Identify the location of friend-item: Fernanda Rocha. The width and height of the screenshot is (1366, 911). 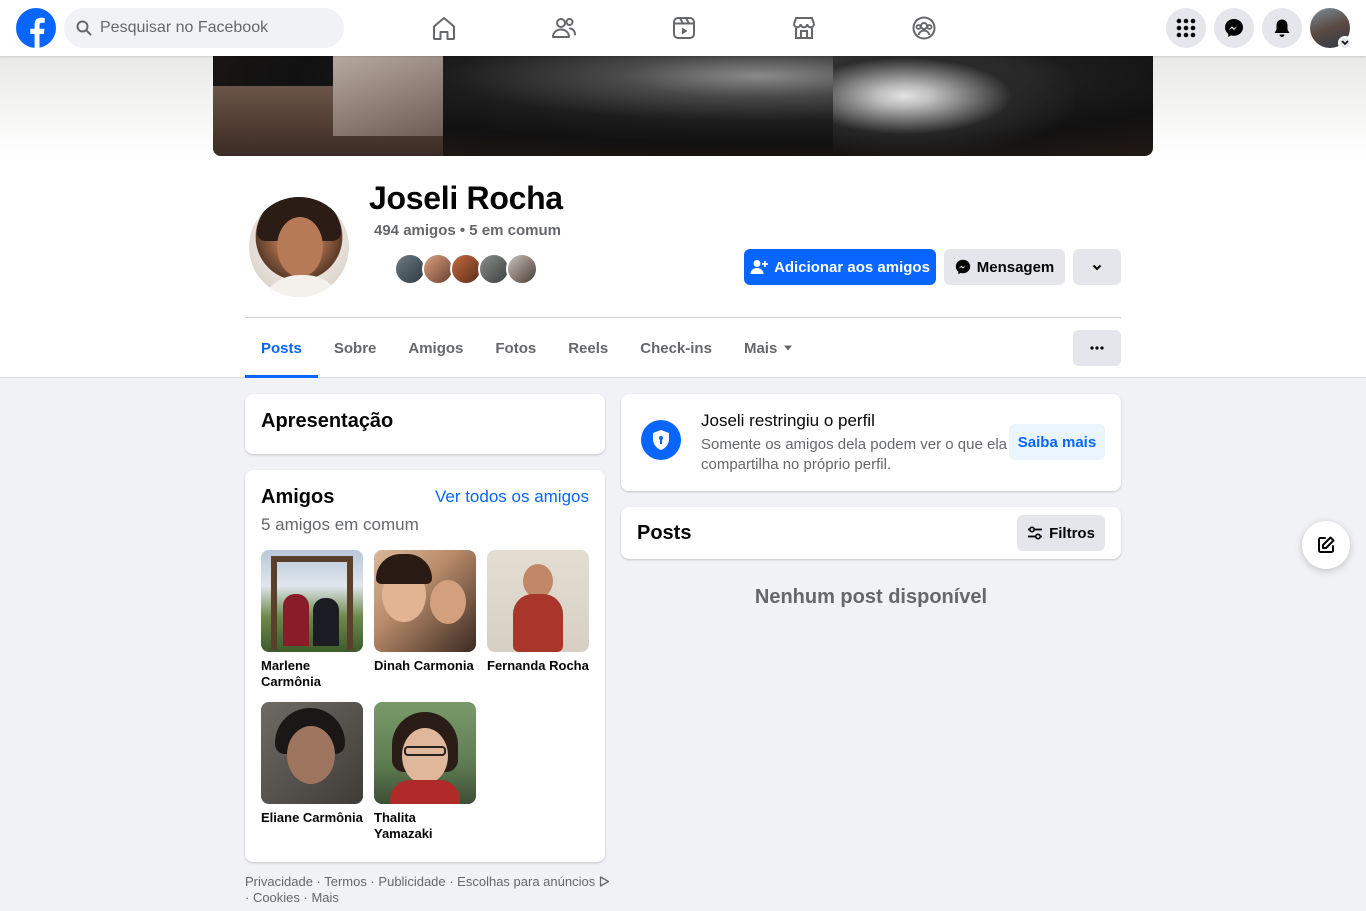
(538, 626).